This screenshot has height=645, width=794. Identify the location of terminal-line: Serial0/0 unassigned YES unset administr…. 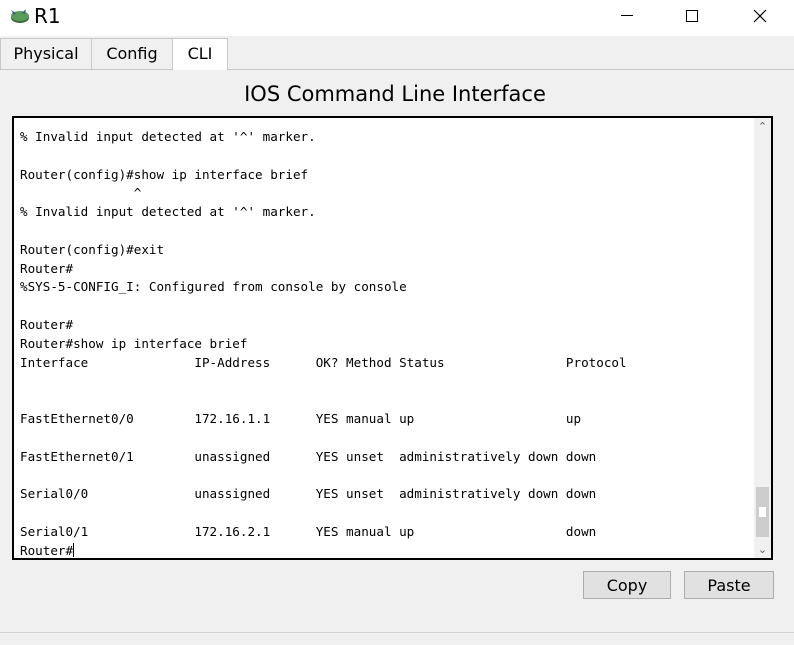
(308, 494).